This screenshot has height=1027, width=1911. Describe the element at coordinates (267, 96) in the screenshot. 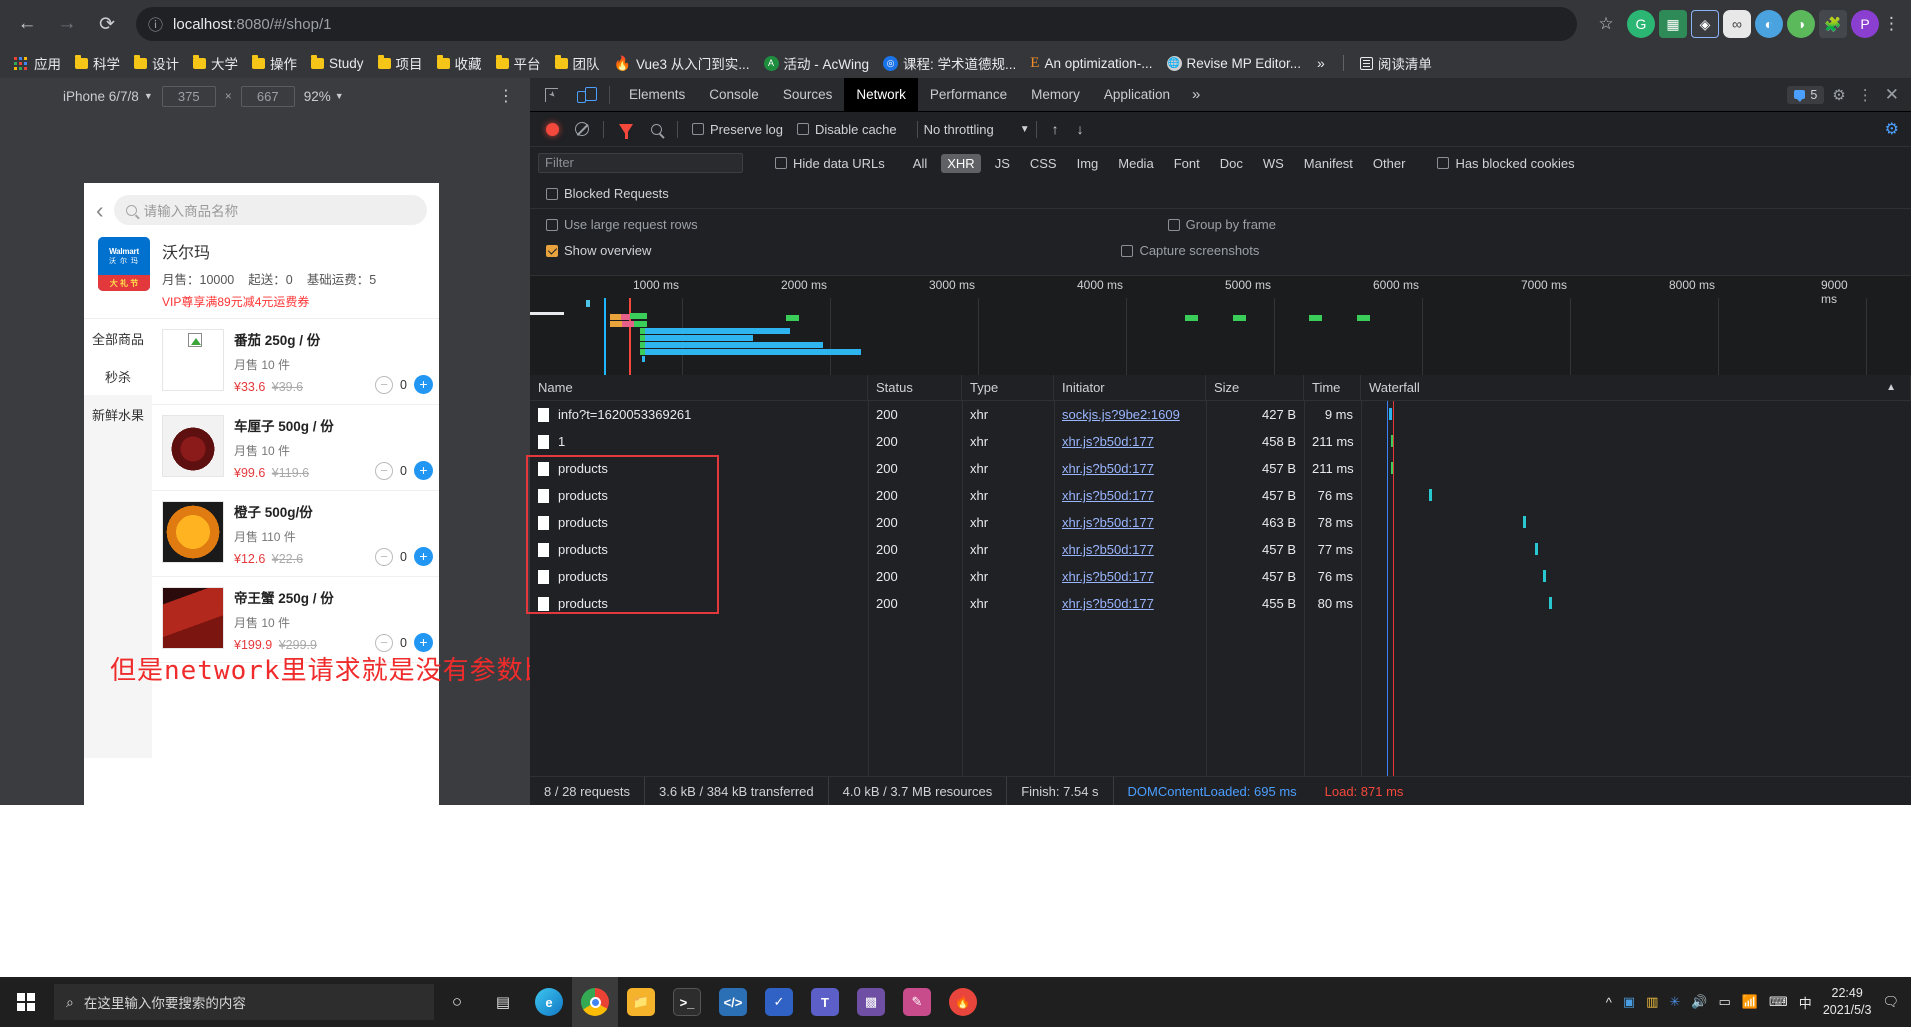

I see `device-height-input: 667` at that location.